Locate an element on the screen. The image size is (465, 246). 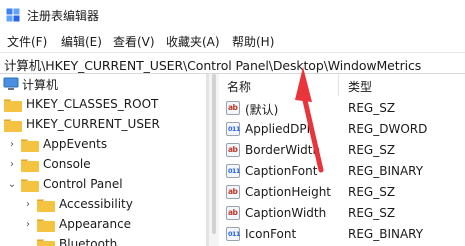
tree-scrollbar is located at coordinates (214, 160).